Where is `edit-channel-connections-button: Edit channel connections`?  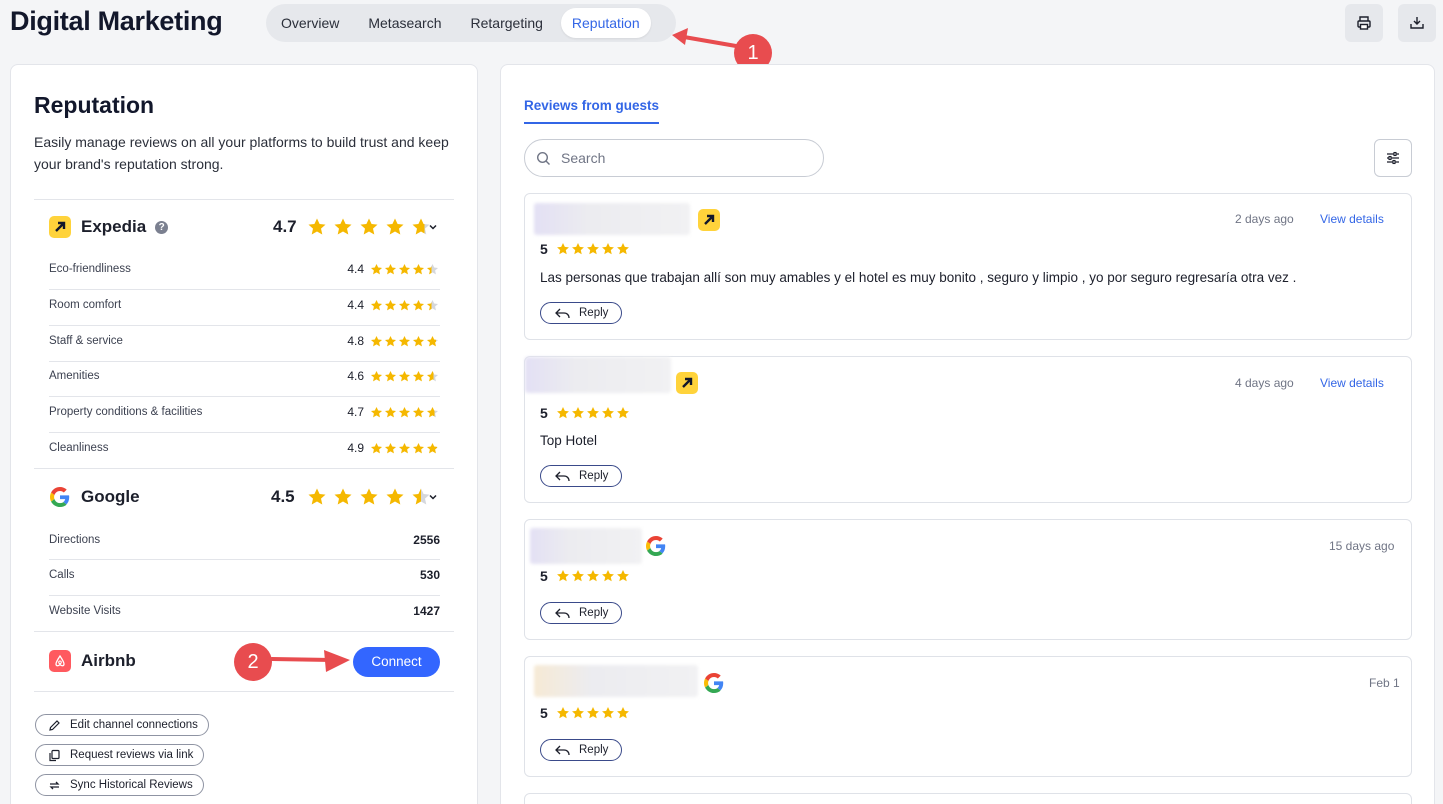 edit-channel-connections-button: Edit channel connections is located at coordinates (122, 725).